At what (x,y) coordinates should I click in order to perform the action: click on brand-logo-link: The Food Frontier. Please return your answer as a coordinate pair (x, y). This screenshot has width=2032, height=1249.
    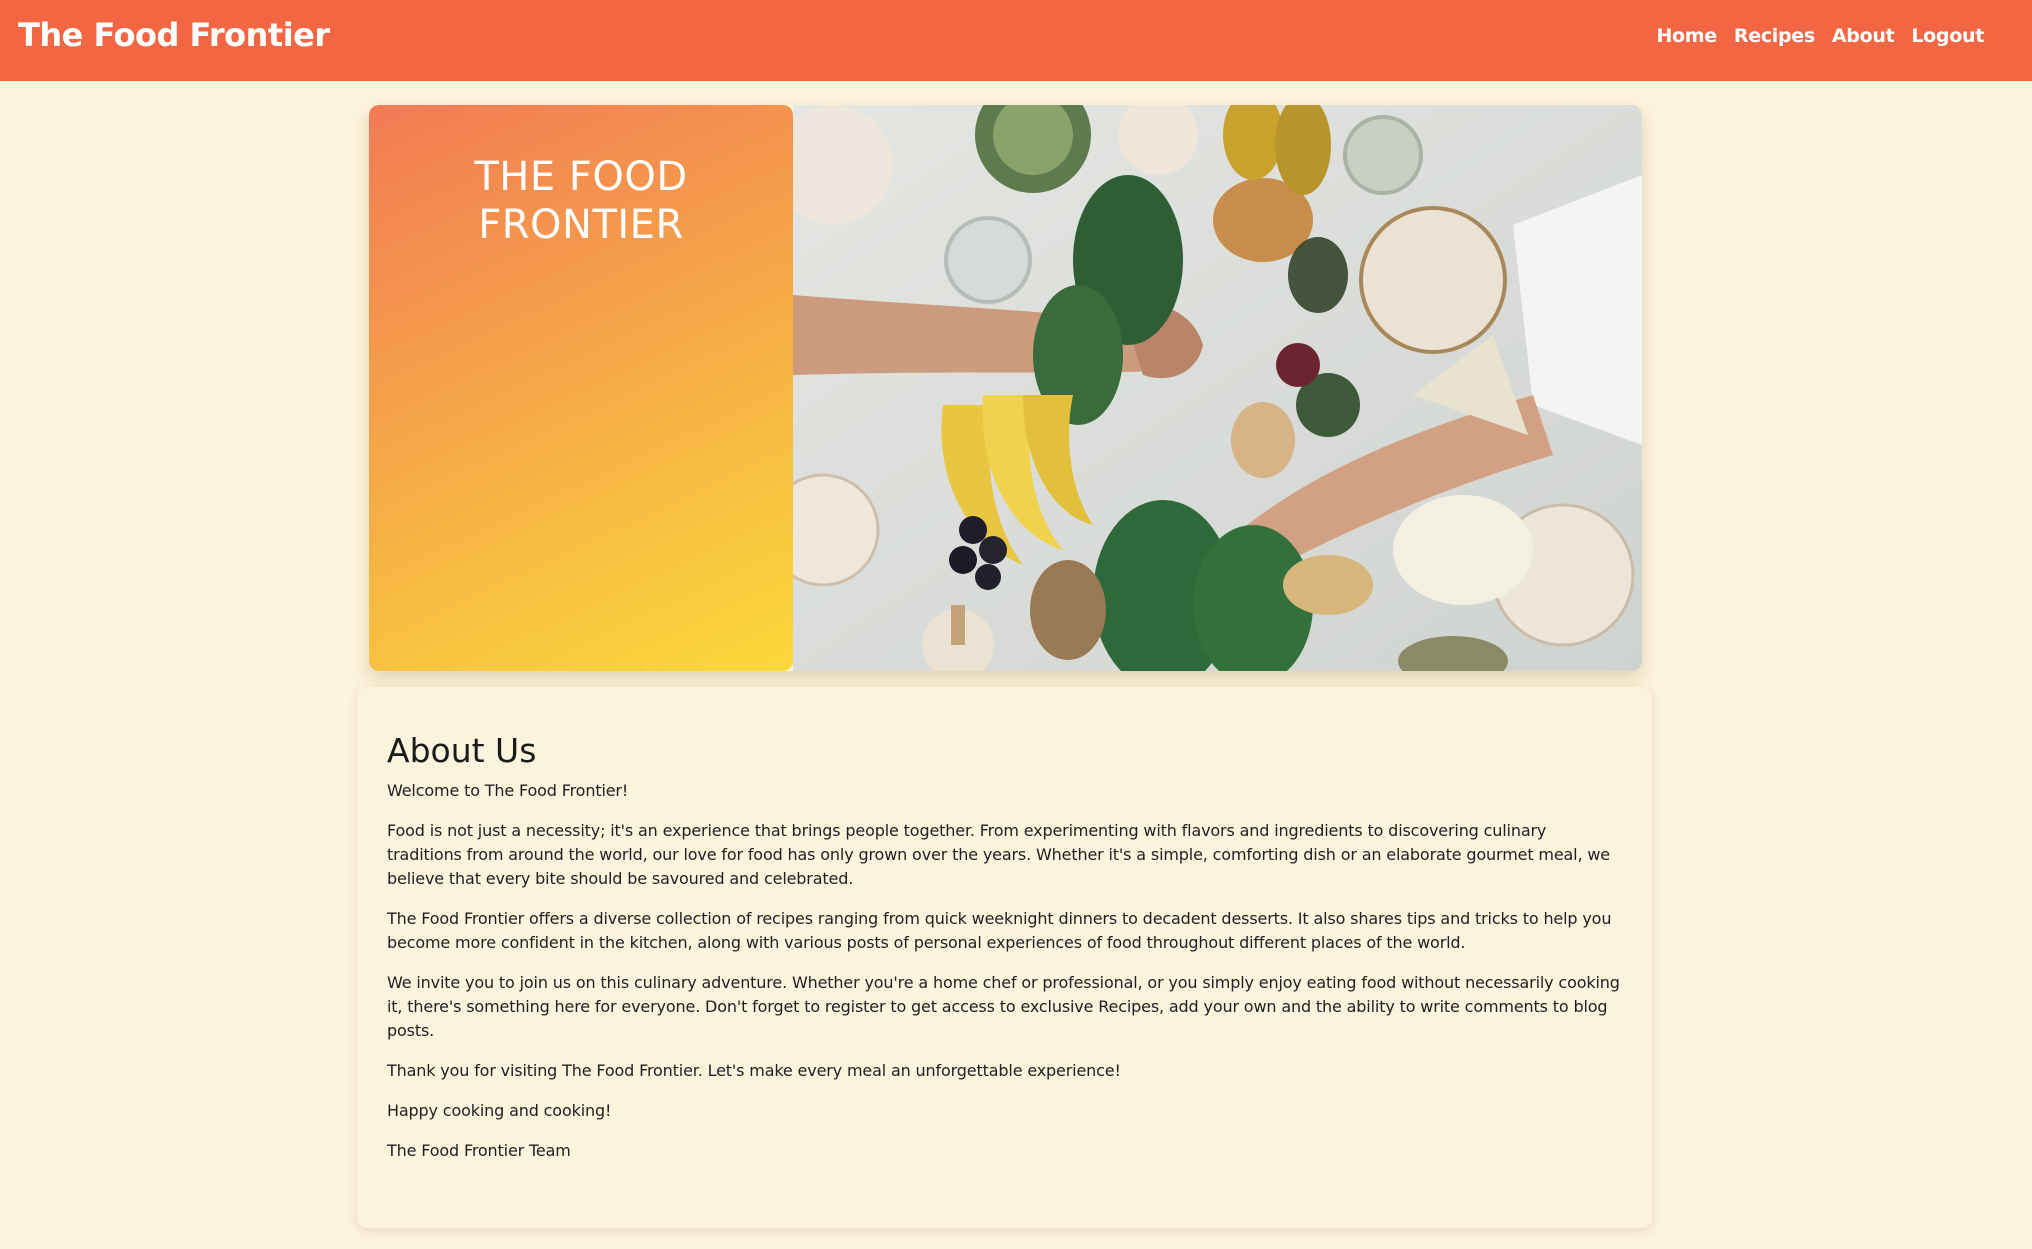
    Looking at the image, I should click on (174, 35).